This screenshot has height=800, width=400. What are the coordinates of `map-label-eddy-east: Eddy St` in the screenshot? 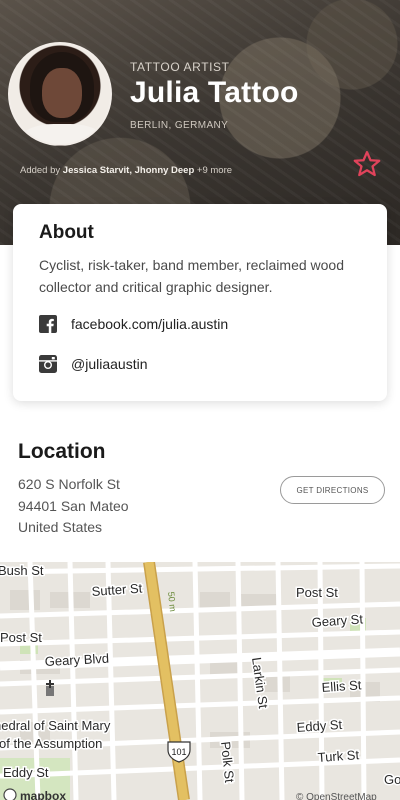 It's located at (319, 726).